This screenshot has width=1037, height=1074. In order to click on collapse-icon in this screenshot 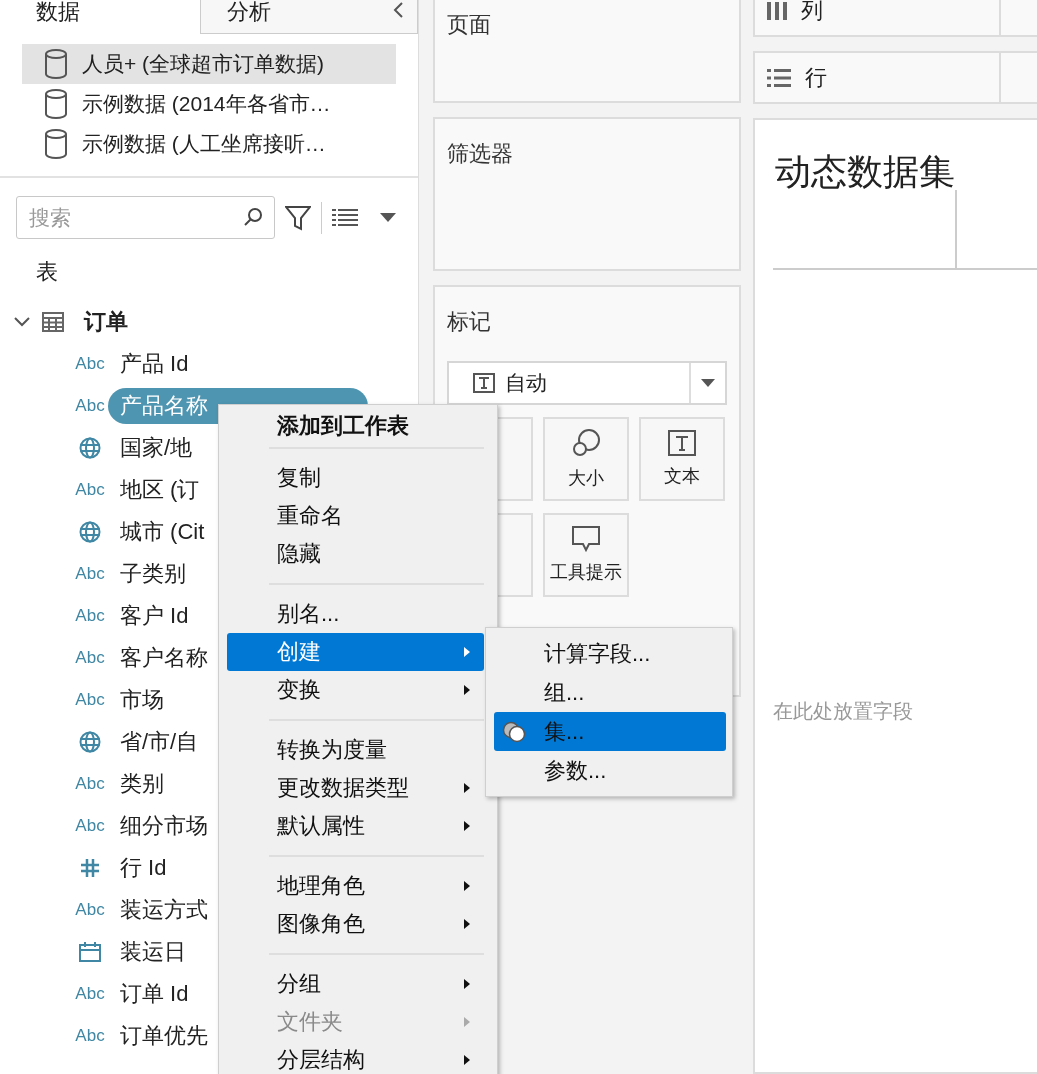, I will do `click(398, 10)`.